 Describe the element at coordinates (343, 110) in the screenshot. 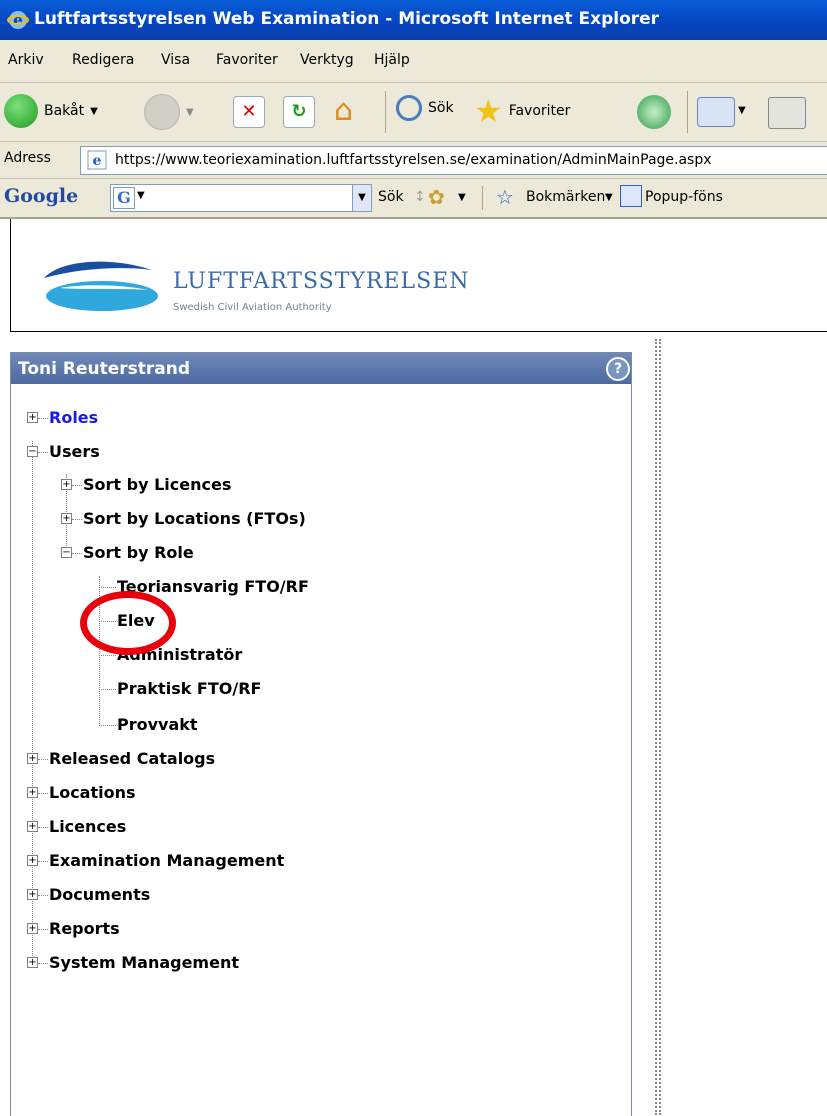

I see `home-icon: ⌂` at that location.